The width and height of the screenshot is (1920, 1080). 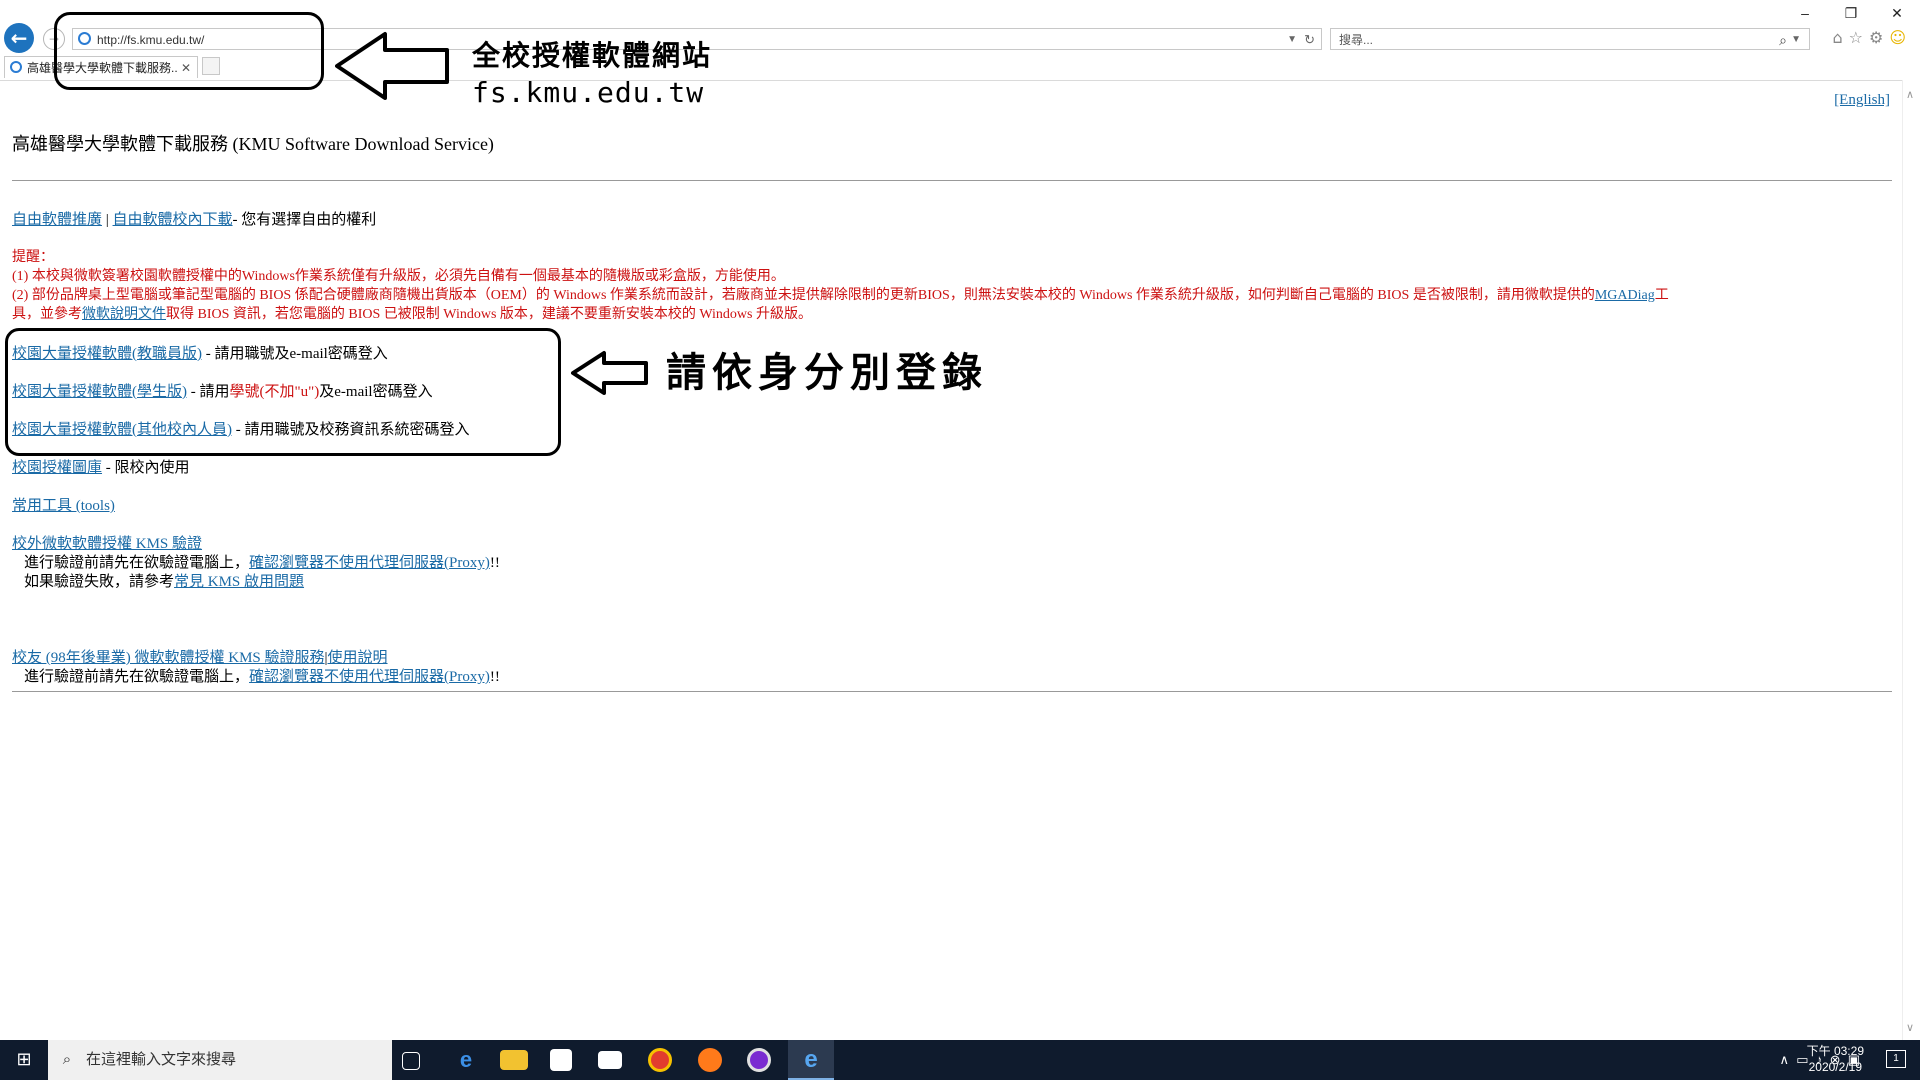 What do you see at coordinates (168, 658) in the screenshot?
I see `alumni-kms-link: 校友 (98年後畢業) 微軟軟體授權 KMS 驗證服務` at bounding box center [168, 658].